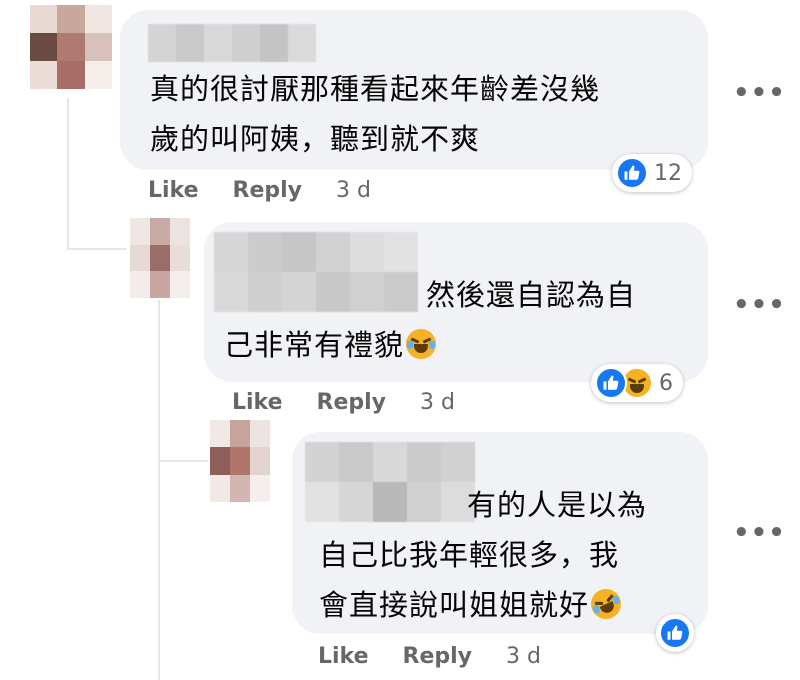 This screenshot has width=800, height=680. Describe the element at coordinates (421, 344) in the screenshot. I see `face-with-tears-of-joy-icon` at that location.